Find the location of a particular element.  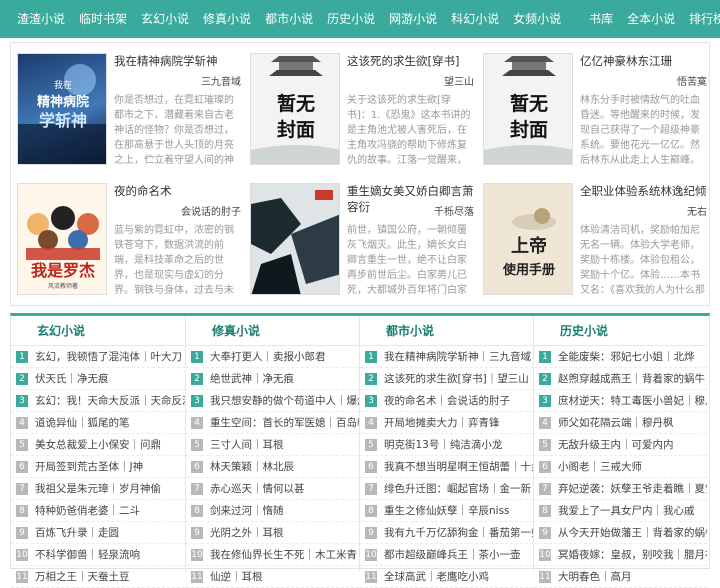

list-item-text: 大奉打更人｜卖报小郎君 is located at coordinates (268, 356).